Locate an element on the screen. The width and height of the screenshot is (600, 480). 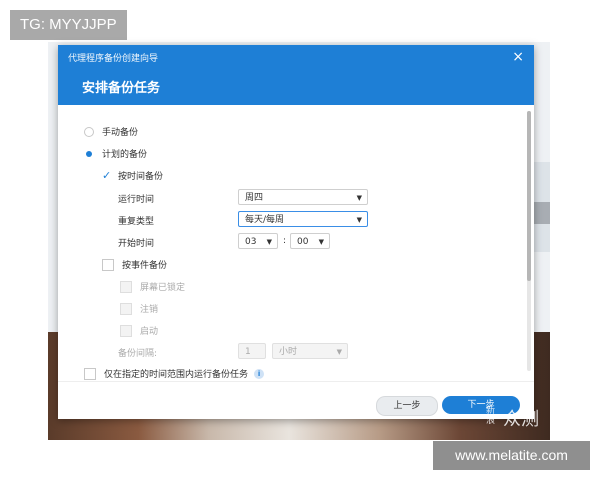
close-icon: × is located at coordinates (518, 57).